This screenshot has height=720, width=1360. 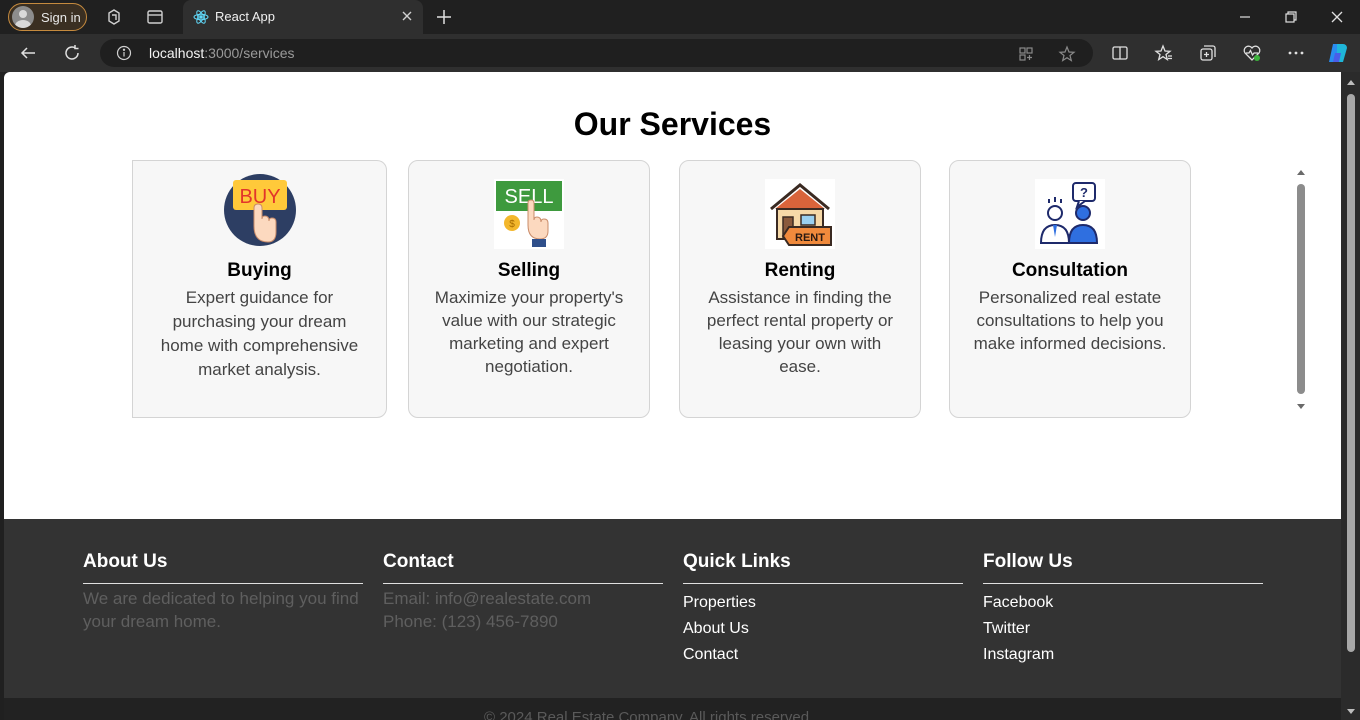 I want to click on quick-links-list: Properties About Us Contact, so click(x=823, y=629).